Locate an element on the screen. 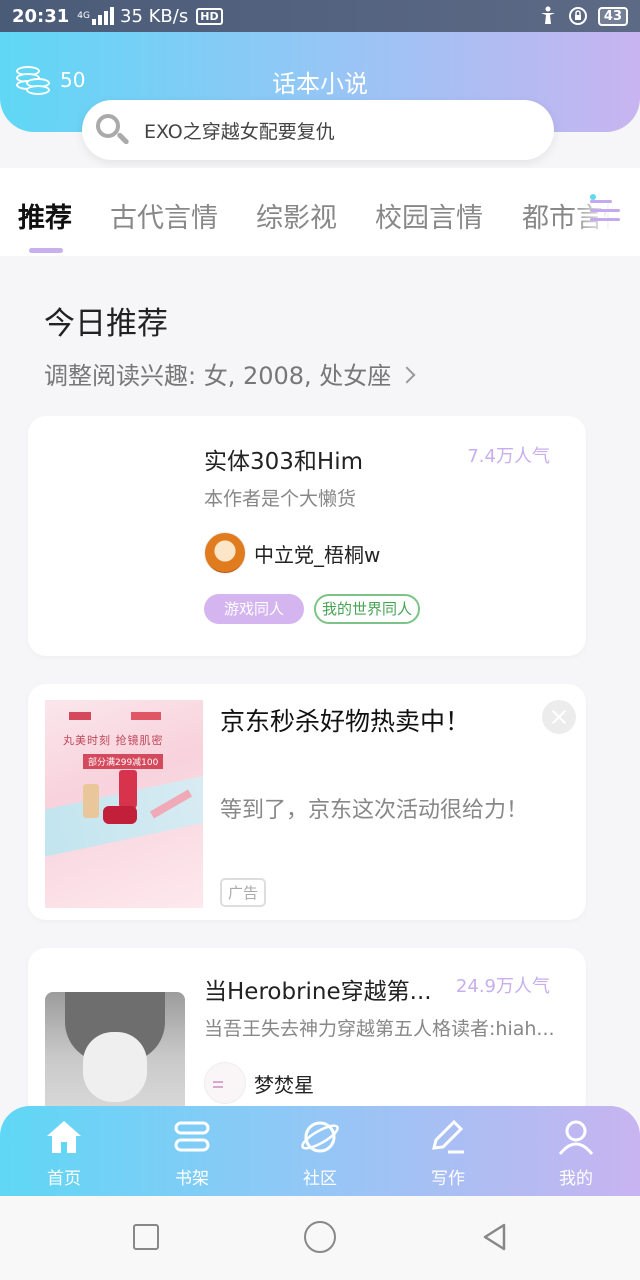  section-title: 今日推荐 is located at coordinates (106, 324).